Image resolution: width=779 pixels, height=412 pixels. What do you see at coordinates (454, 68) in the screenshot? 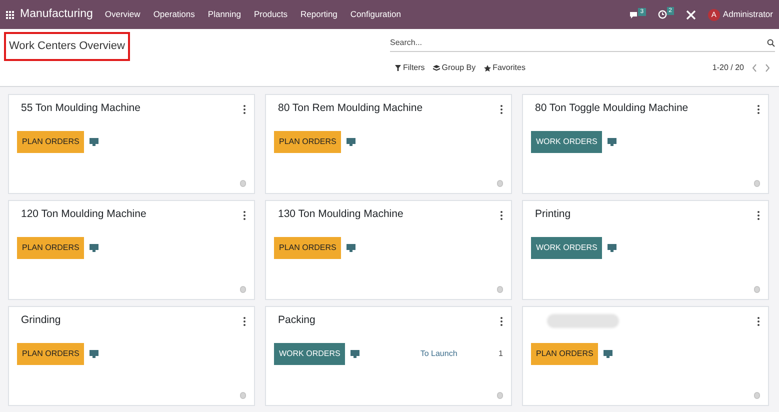
I see `filter-menu-button: Group By` at bounding box center [454, 68].